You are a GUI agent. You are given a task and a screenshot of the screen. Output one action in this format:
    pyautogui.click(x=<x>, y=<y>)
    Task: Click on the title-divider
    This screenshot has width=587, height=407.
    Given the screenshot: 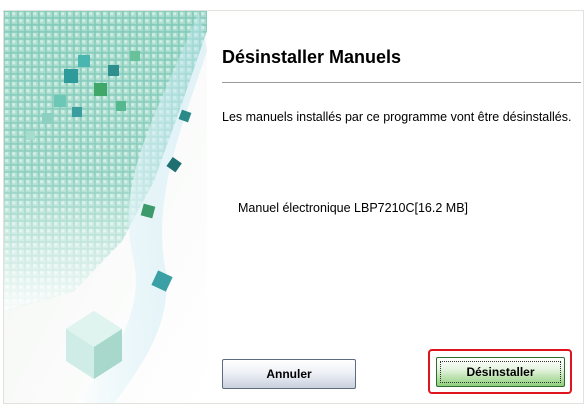 What is the action you would take?
    pyautogui.click(x=401, y=82)
    